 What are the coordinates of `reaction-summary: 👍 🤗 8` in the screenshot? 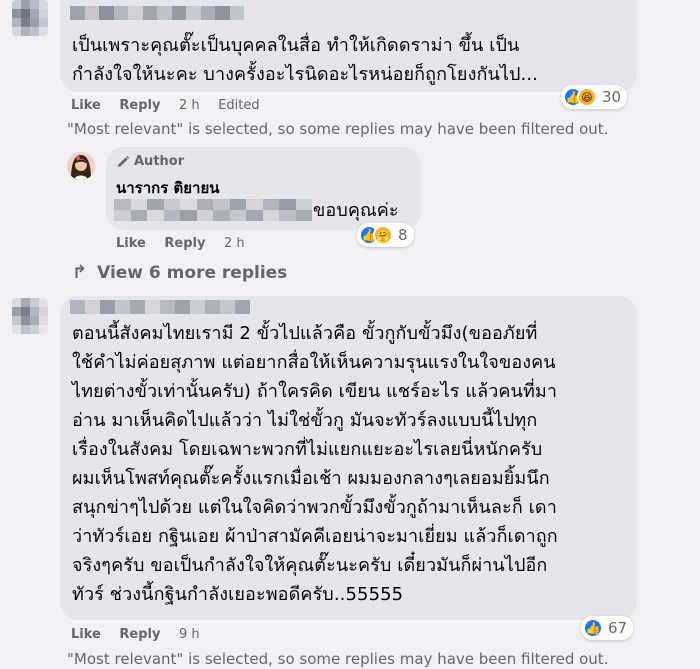 It's located at (385, 235).